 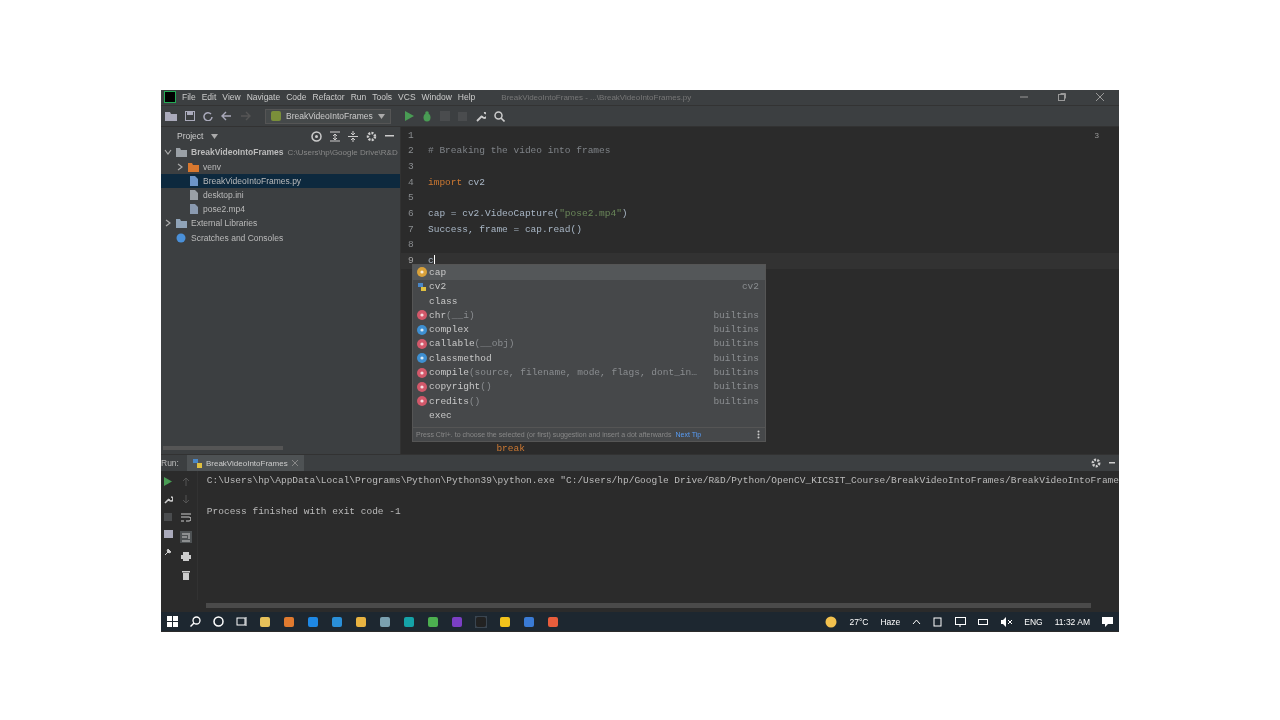 I want to click on completion-item: compile(source, filename, mode, flags, dont_in… builtins, so click(x=589, y=372).